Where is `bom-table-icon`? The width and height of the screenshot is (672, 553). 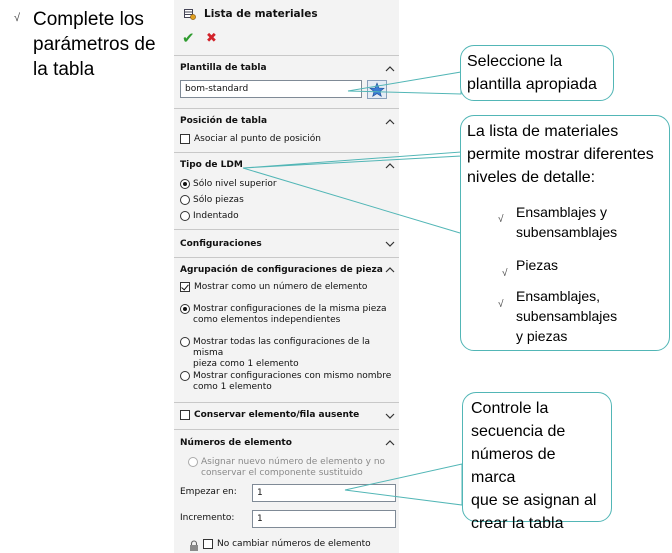
bom-table-icon is located at coordinates (190, 14).